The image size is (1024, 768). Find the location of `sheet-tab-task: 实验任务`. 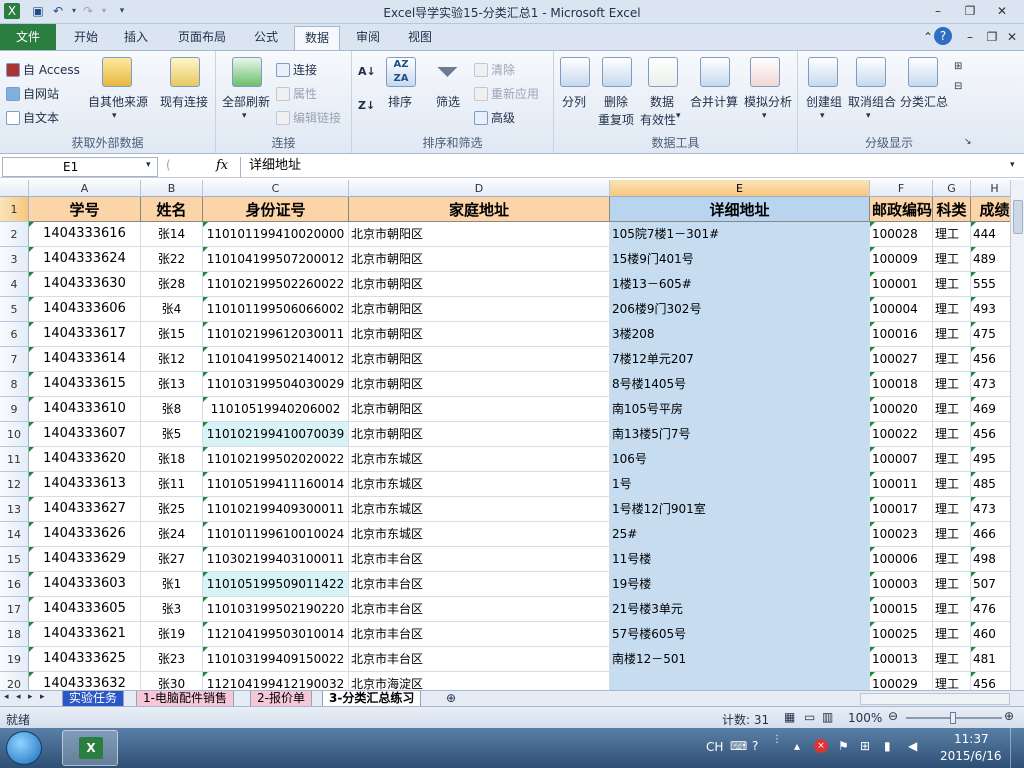

sheet-tab-task: 实验任务 is located at coordinates (93, 699).